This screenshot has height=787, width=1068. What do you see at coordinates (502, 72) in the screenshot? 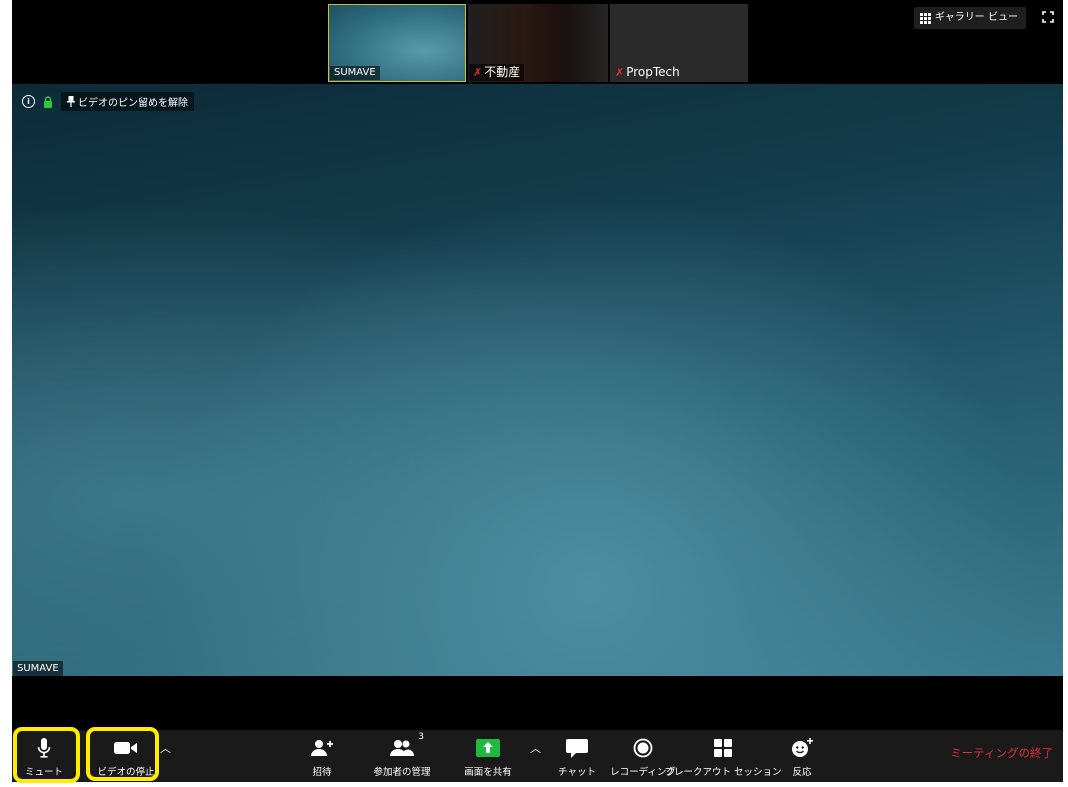
I see `participant-name: 不動産` at bounding box center [502, 72].